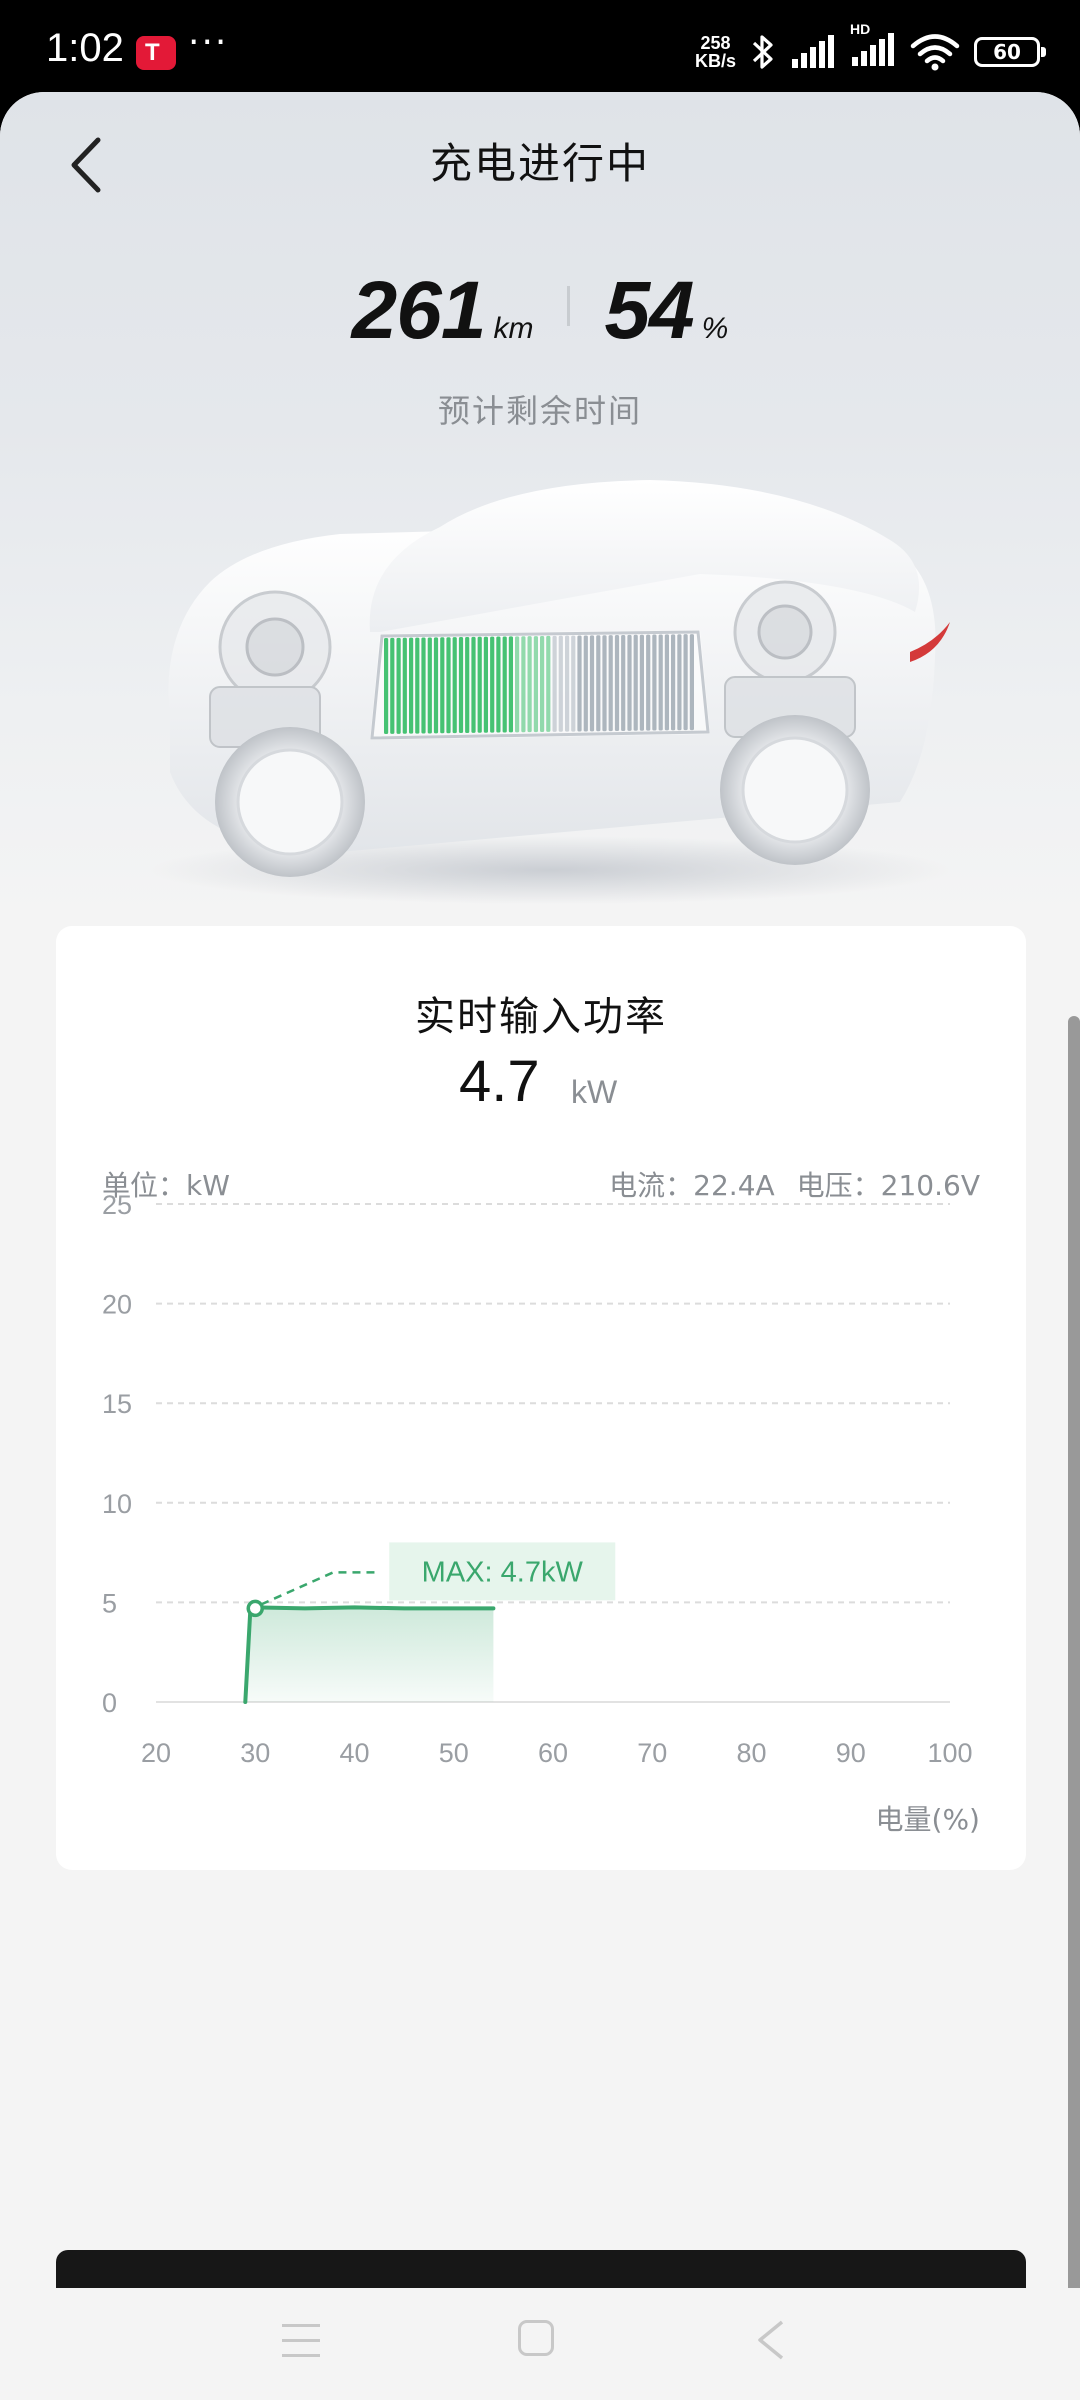 Image resolution: width=1080 pixels, height=2400 pixels. What do you see at coordinates (860, 29) in the screenshot?
I see `hd-label: HD` at bounding box center [860, 29].